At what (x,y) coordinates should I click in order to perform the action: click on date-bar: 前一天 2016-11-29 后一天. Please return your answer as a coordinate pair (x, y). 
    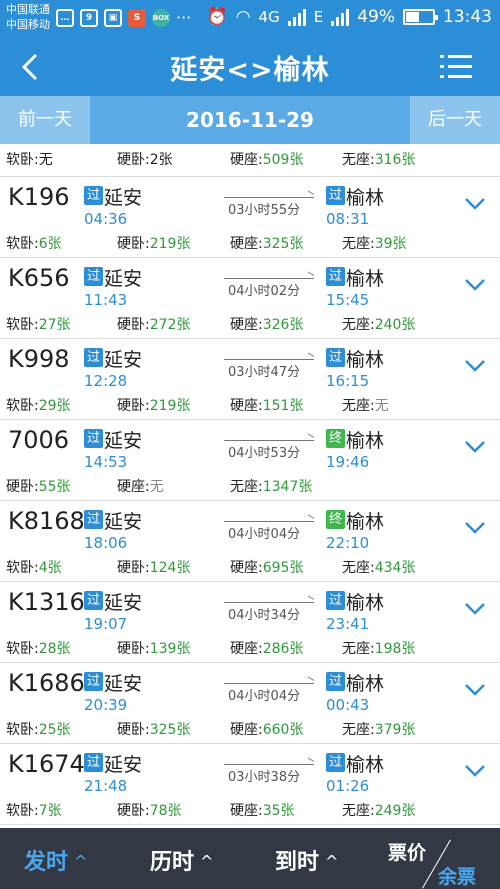
    Looking at the image, I should click on (250, 120).